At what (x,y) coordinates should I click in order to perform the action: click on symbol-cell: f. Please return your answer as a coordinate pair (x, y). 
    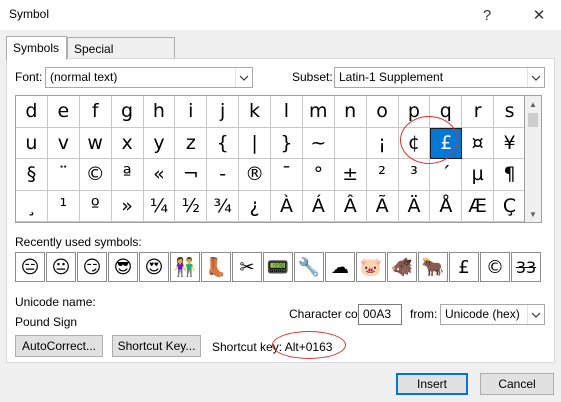
    Looking at the image, I should click on (95, 112).